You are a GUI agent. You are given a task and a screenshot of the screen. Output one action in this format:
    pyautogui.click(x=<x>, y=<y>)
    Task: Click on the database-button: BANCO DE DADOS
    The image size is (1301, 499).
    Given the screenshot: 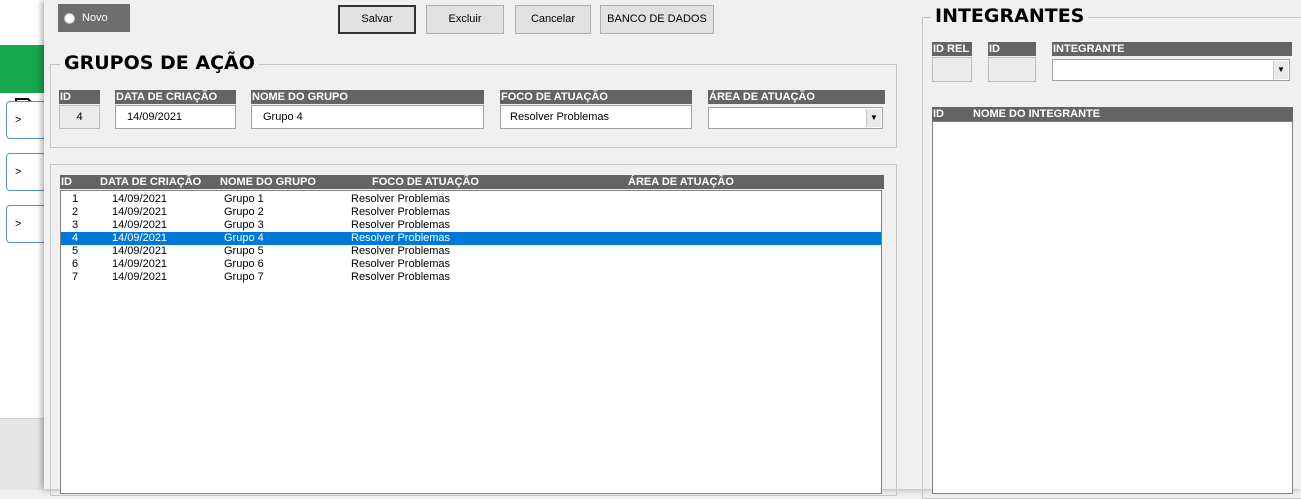 What is the action you would take?
    pyautogui.click(x=657, y=19)
    